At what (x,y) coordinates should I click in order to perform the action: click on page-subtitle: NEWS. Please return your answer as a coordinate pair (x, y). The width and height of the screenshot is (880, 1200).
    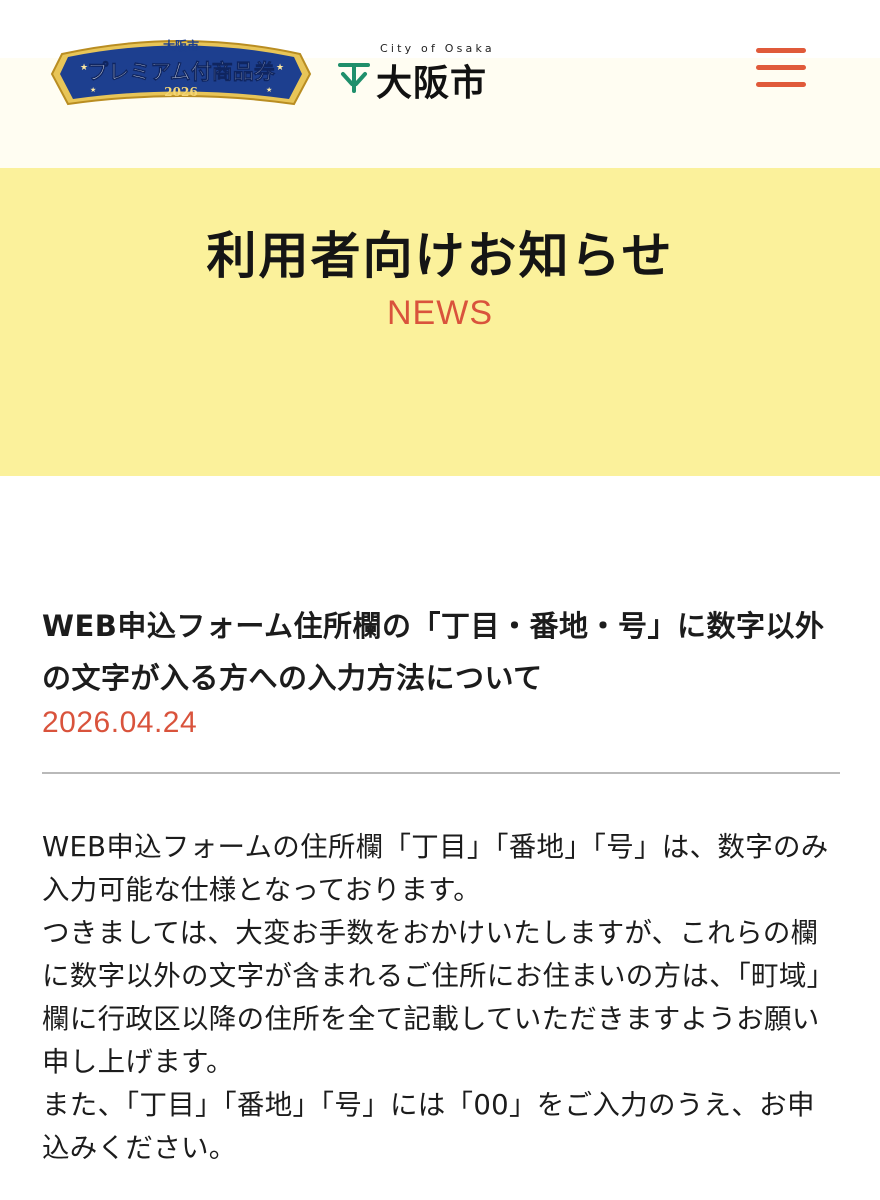
    Looking at the image, I should click on (440, 313).